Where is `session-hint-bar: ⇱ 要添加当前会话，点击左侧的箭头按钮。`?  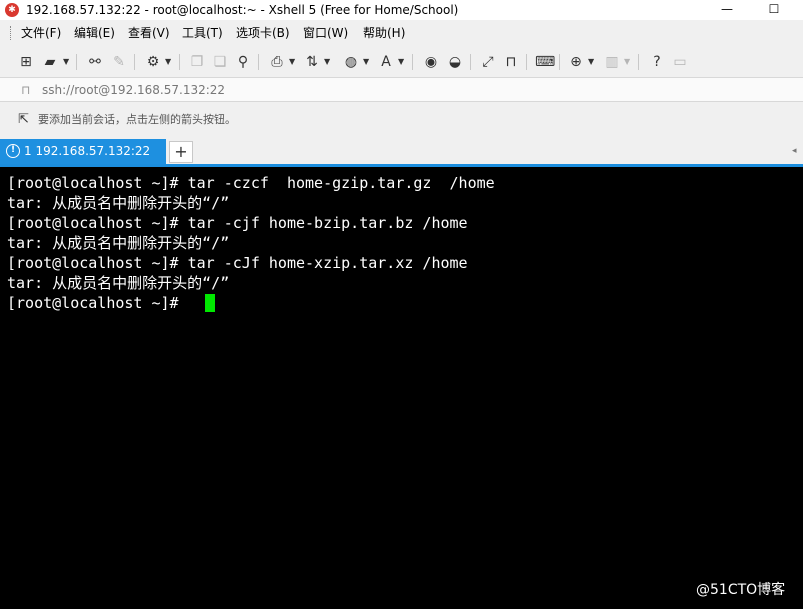
session-hint-bar: ⇱ 要添加当前会话，点击左侧的箭头按钮。 is located at coordinates (401, 119).